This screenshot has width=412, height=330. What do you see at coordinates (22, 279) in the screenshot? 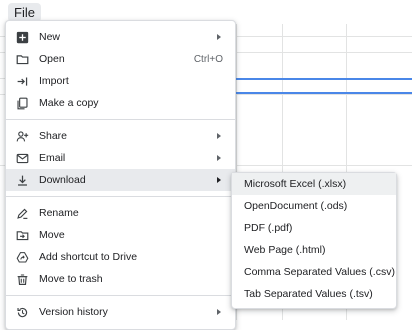
I see `trash-icon` at bounding box center [22, 279].